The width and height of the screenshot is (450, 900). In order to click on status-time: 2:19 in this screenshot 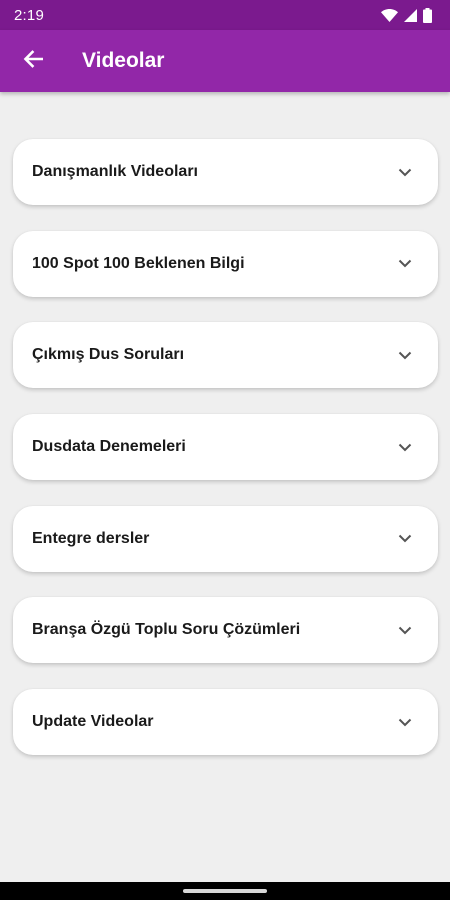, I will do `click(29, 15)`.